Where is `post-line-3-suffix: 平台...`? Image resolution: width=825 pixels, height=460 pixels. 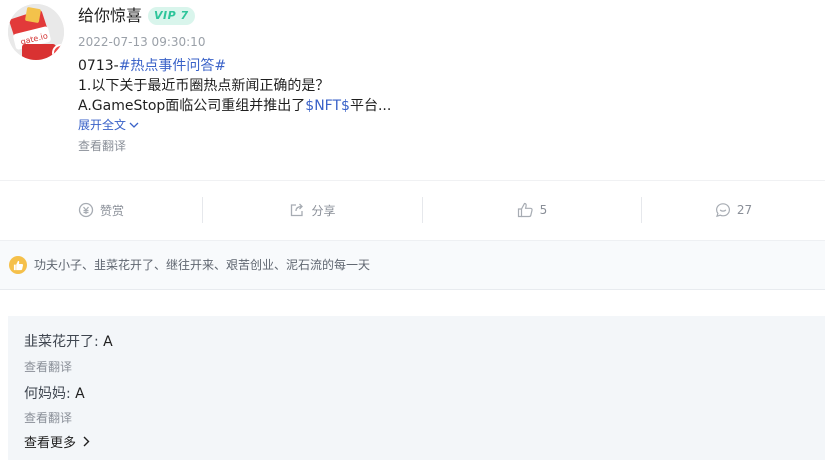
post-line-3-suffix: 平台... is located at coordinates (370, 106).